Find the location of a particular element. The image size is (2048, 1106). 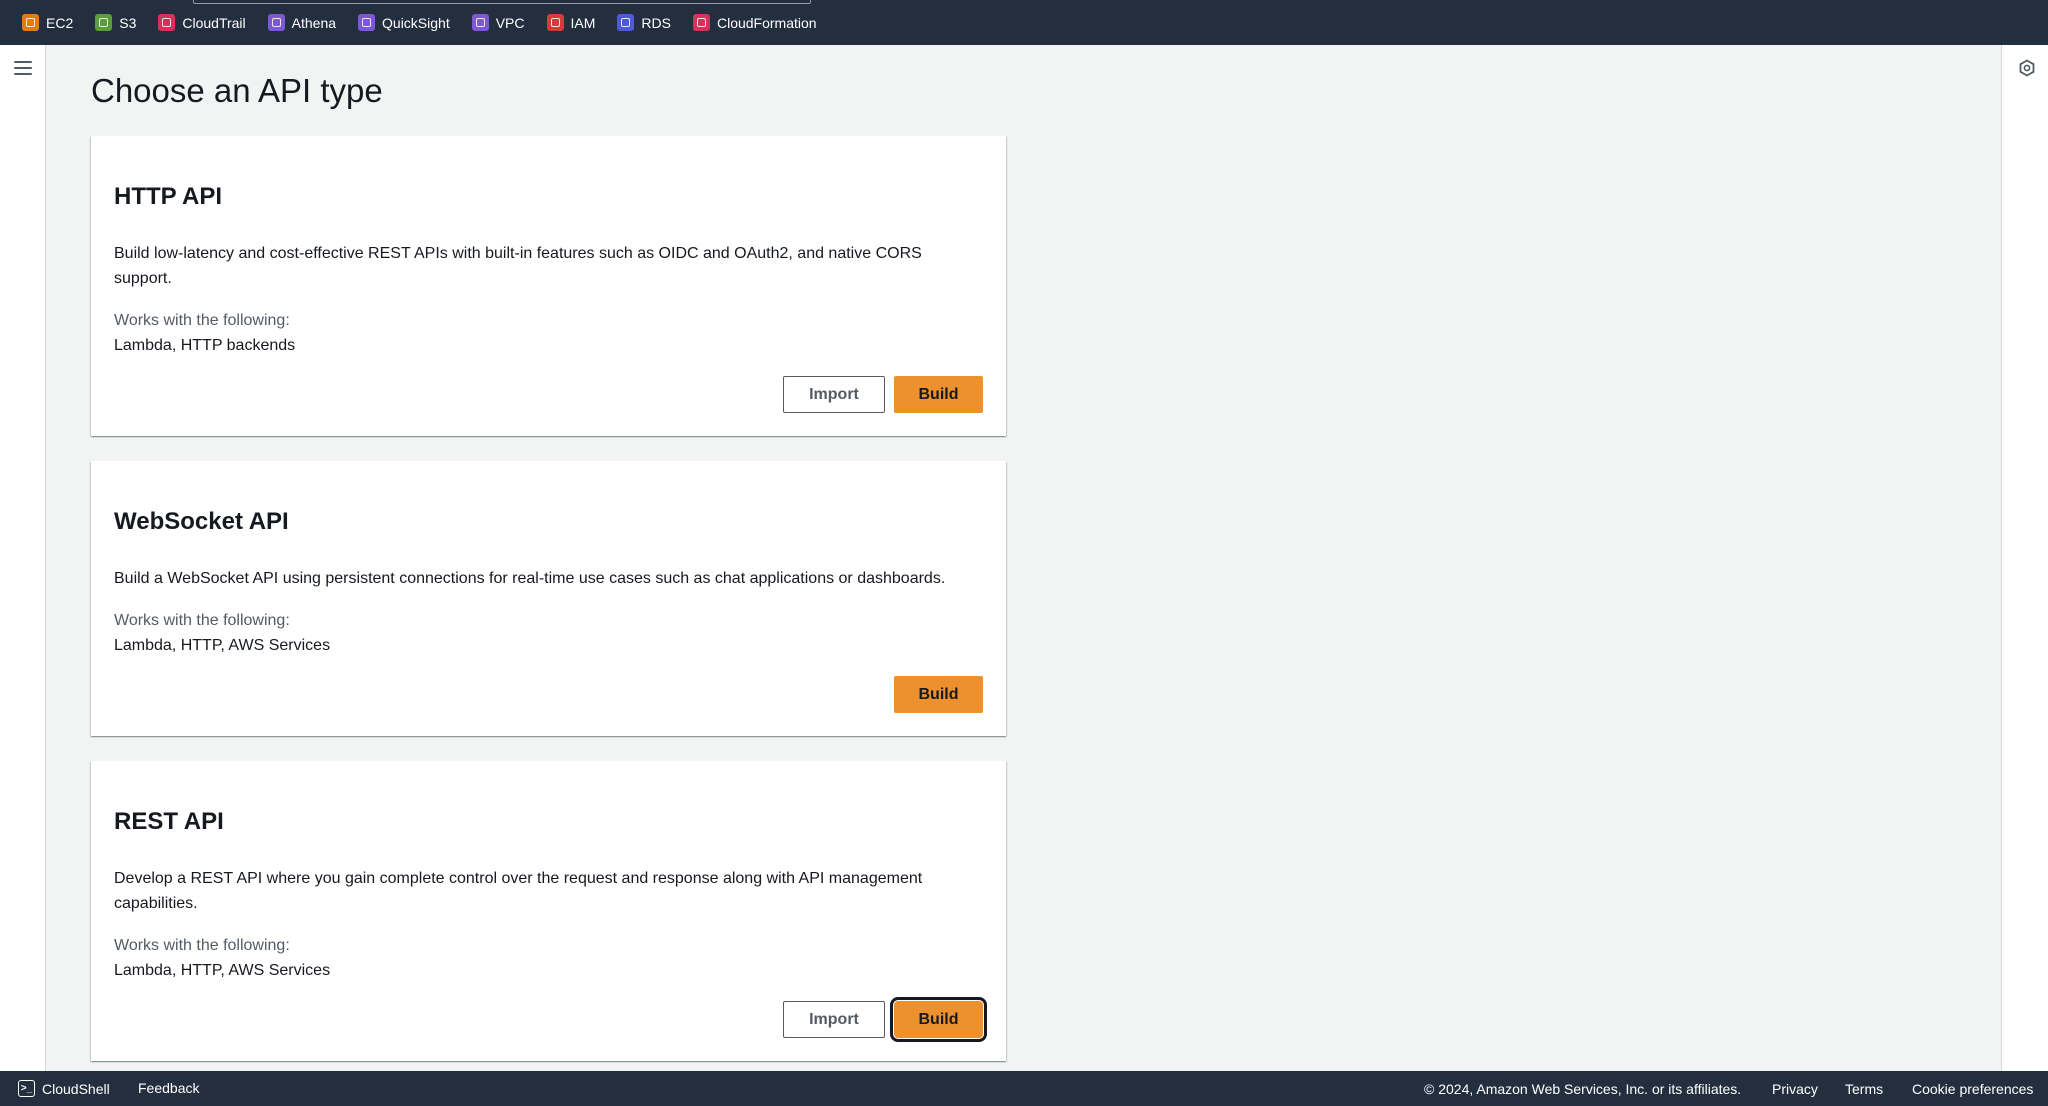

settings-hexagon-icon is located at coordinates (2027, 68).